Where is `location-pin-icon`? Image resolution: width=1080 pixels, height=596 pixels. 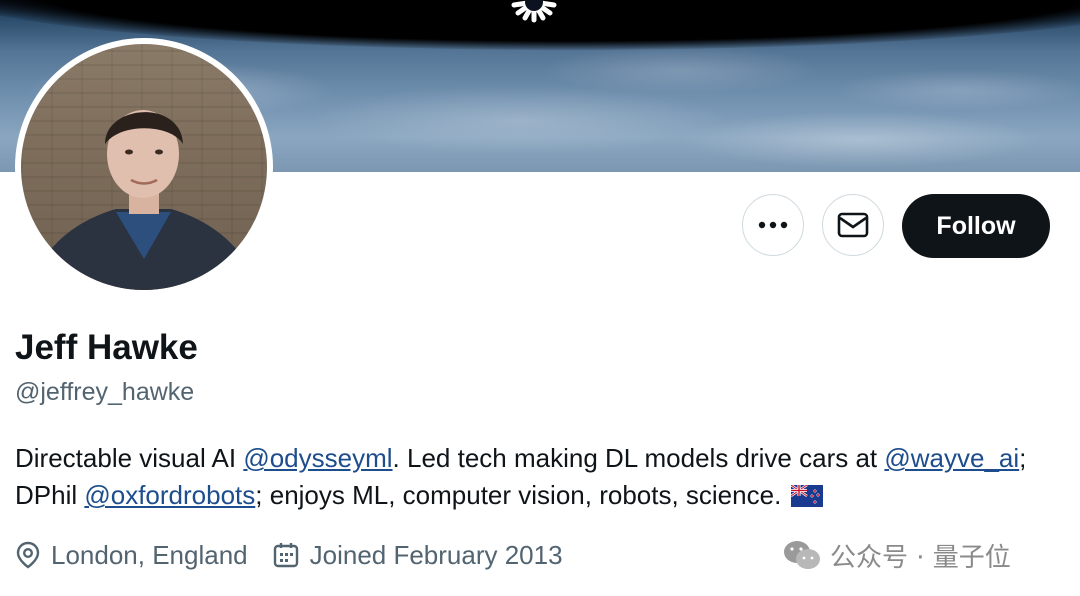 location-pin-icon is located at coordinates (28, 555).